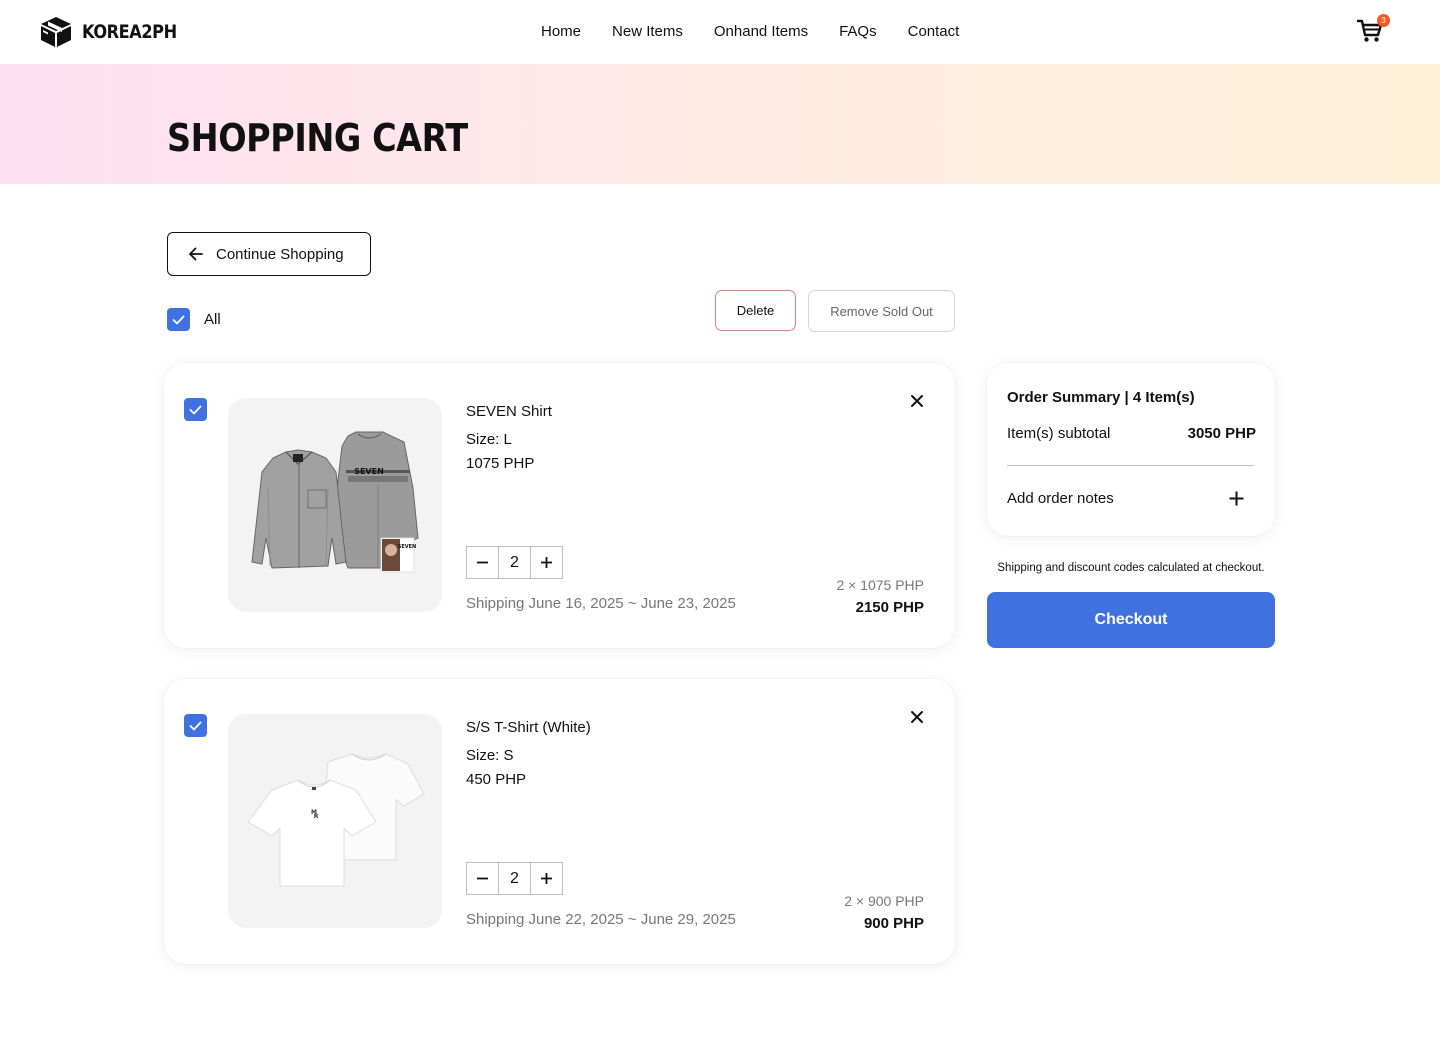 Image resolution: width=1440 pixels, height=1038 pixels. What do you see at coordinates (56, 32) in the screenshot?
I see `logo-box-icon` at bounding box center [56, 32].